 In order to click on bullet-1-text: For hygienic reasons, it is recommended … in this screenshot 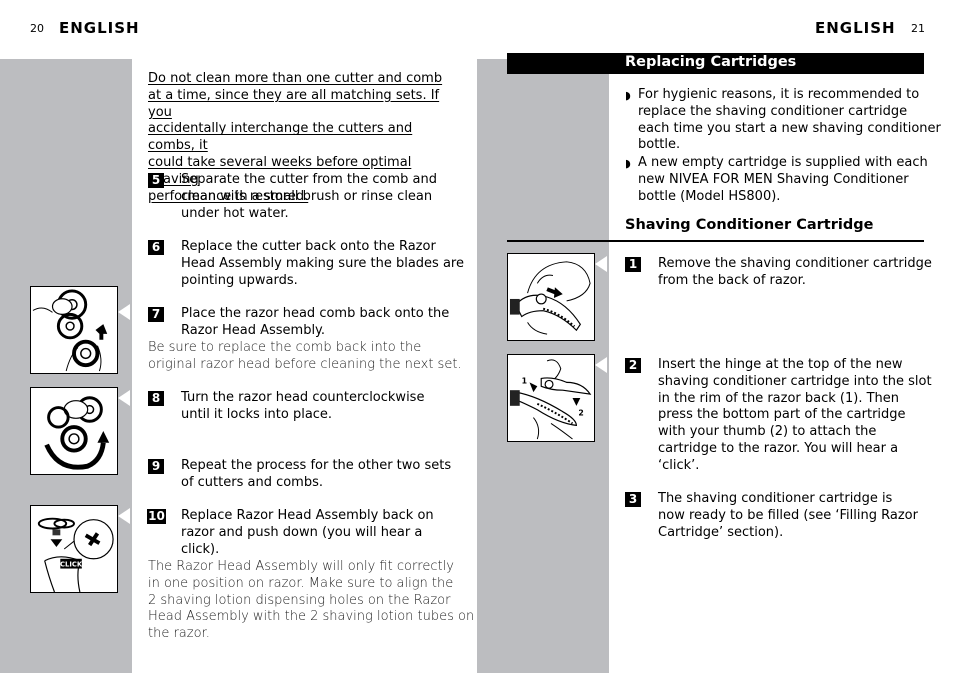, I will do `click(789, 120)`.